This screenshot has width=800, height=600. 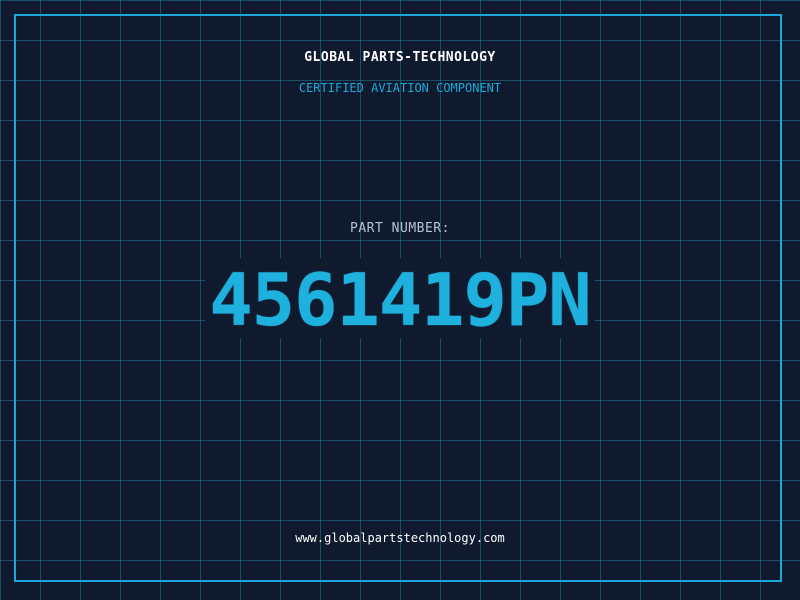 I want to click on certification-subtitle: CERTIFIED AVIATION COMPONENT, so click(x=400, y=88).